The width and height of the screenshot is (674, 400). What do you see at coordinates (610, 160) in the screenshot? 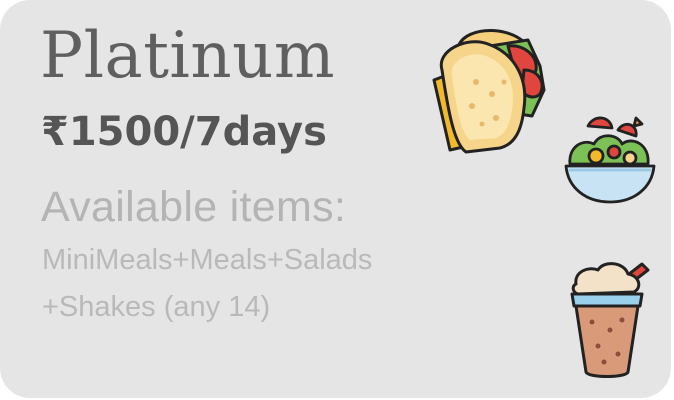
I see `salad-bowl-icon` at bounding box center [610, 160].